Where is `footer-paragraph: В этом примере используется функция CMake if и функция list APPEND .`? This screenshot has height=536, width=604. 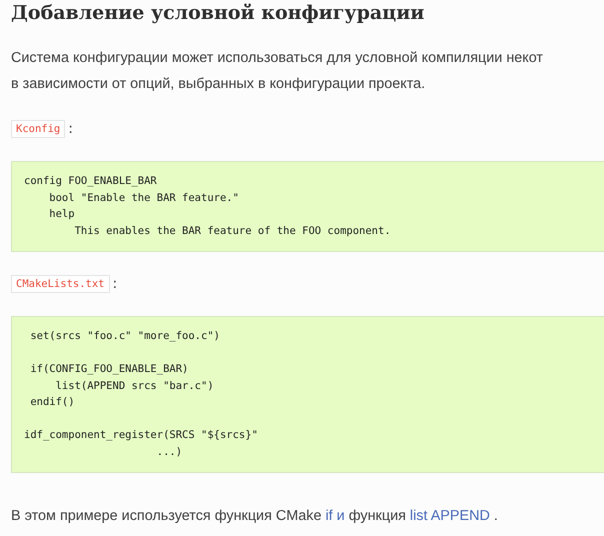 footer-paragraph: В этом примере используется функция CMake if и функция list APPEND . is located at coordinates (255, 516).